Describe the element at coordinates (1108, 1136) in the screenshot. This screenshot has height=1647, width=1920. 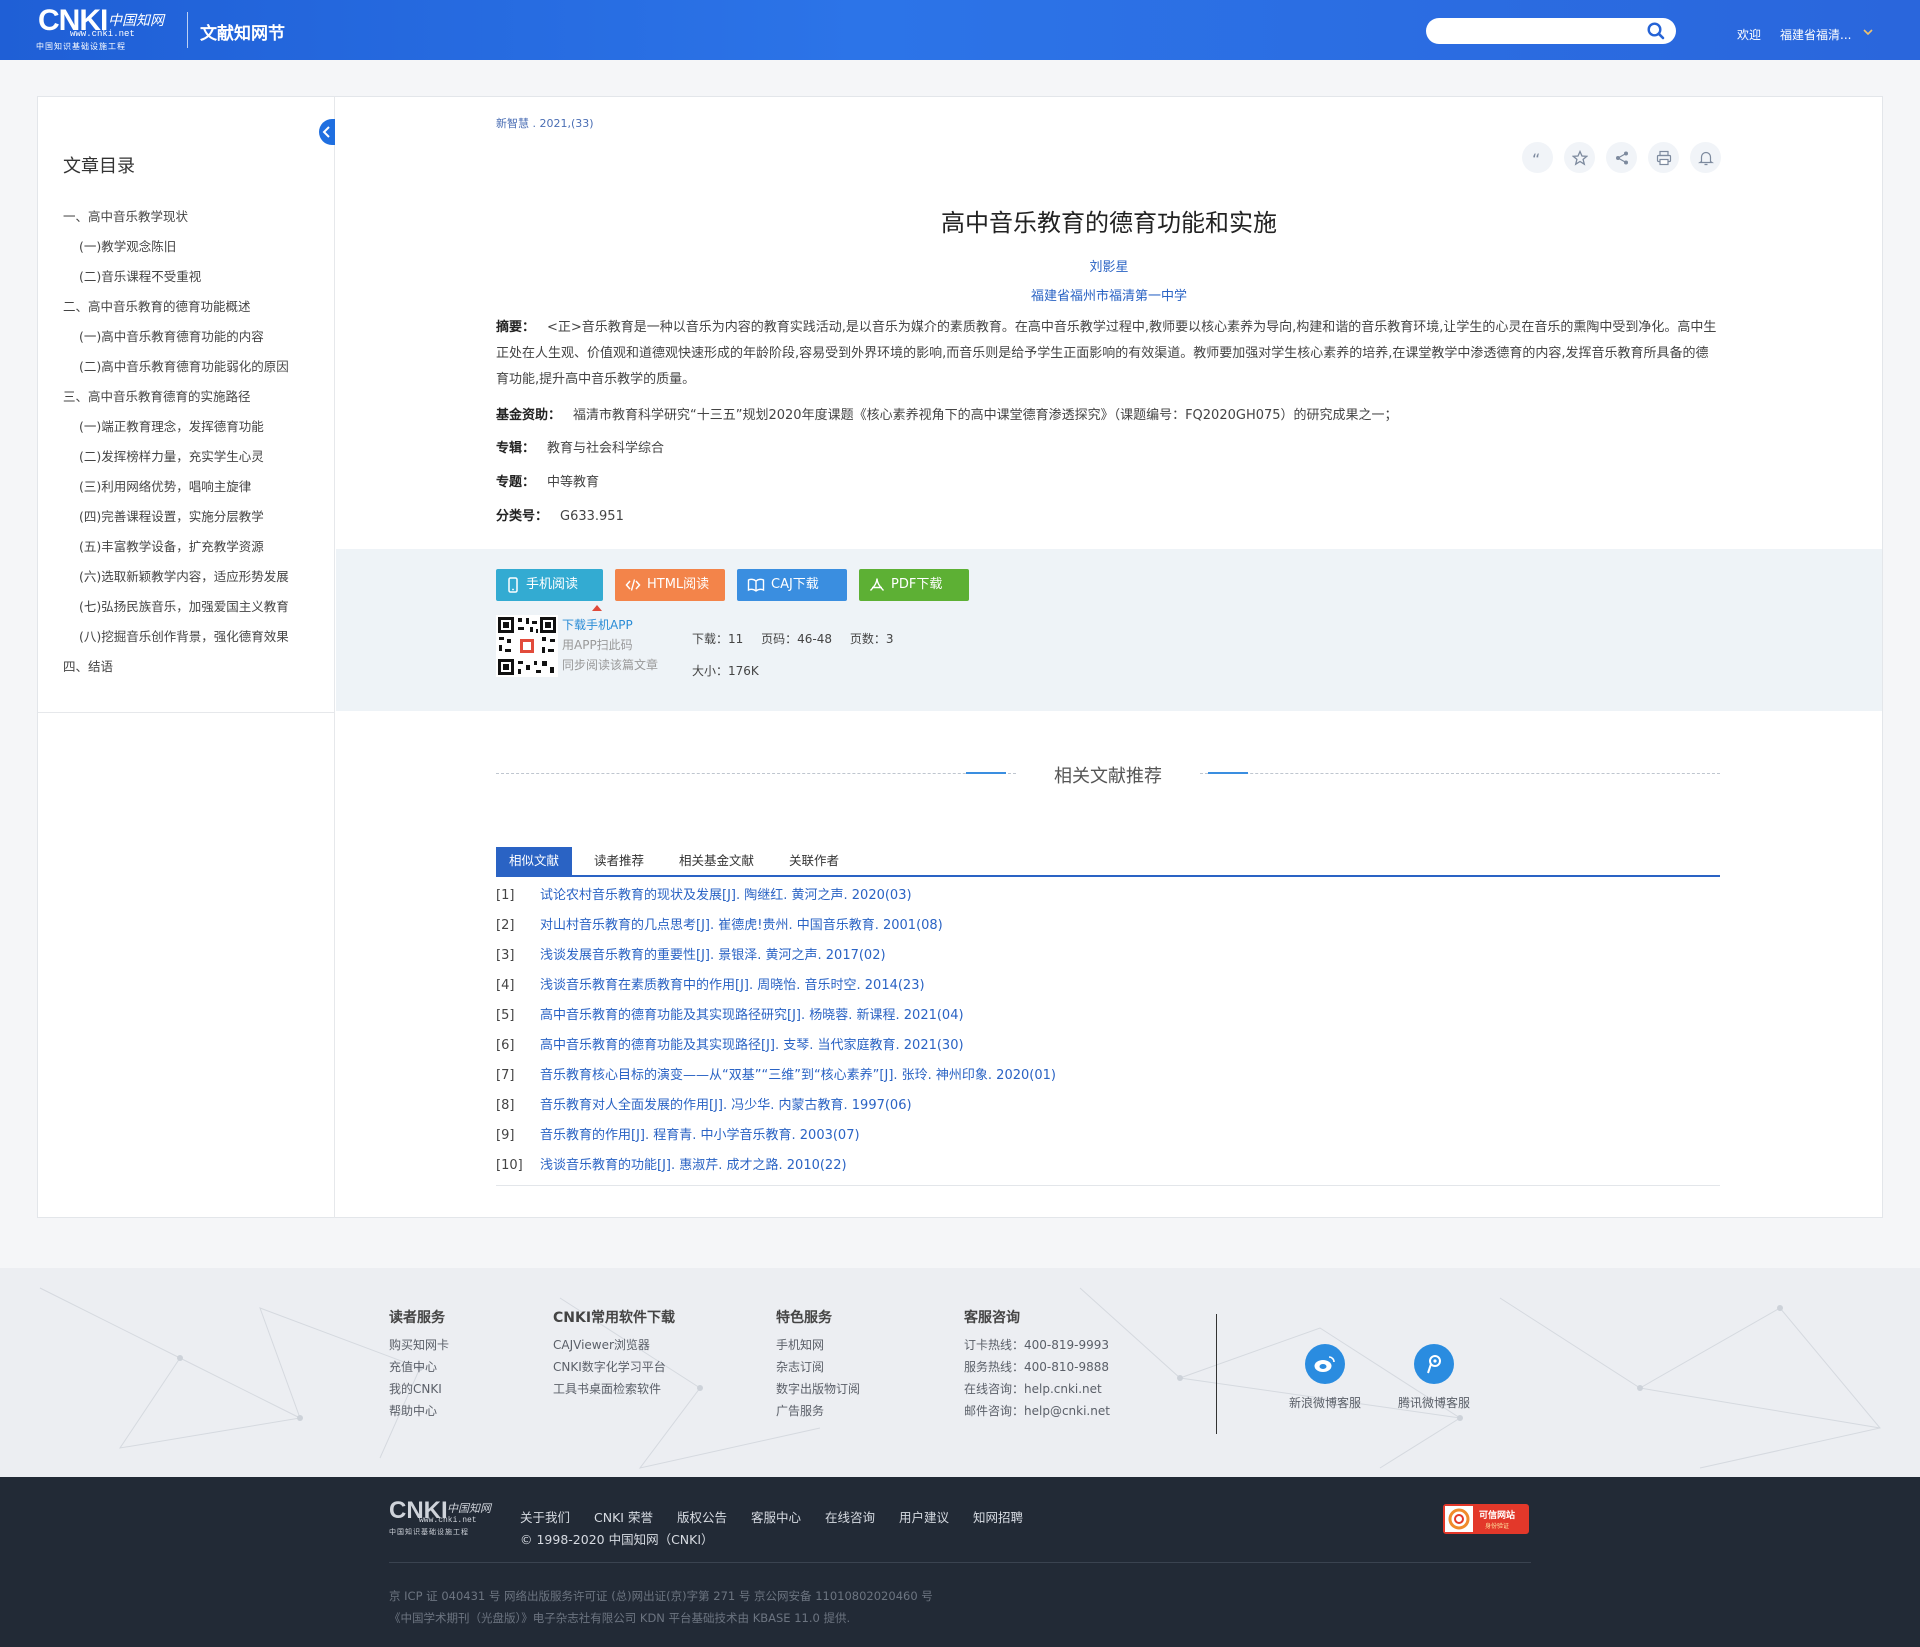
I see `reference-item: [9] 音乐教育的作用[J]. 程育青. 中小学音乐教育. 2003(07)` at that location.